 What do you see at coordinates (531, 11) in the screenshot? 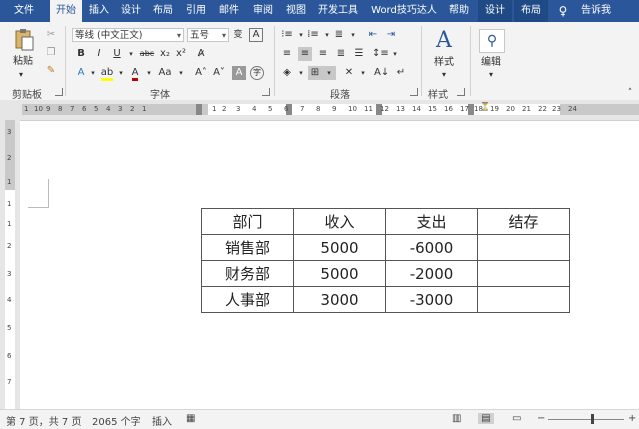
I see `tab-table-layout: 布局` at bounding box center [531, 11].